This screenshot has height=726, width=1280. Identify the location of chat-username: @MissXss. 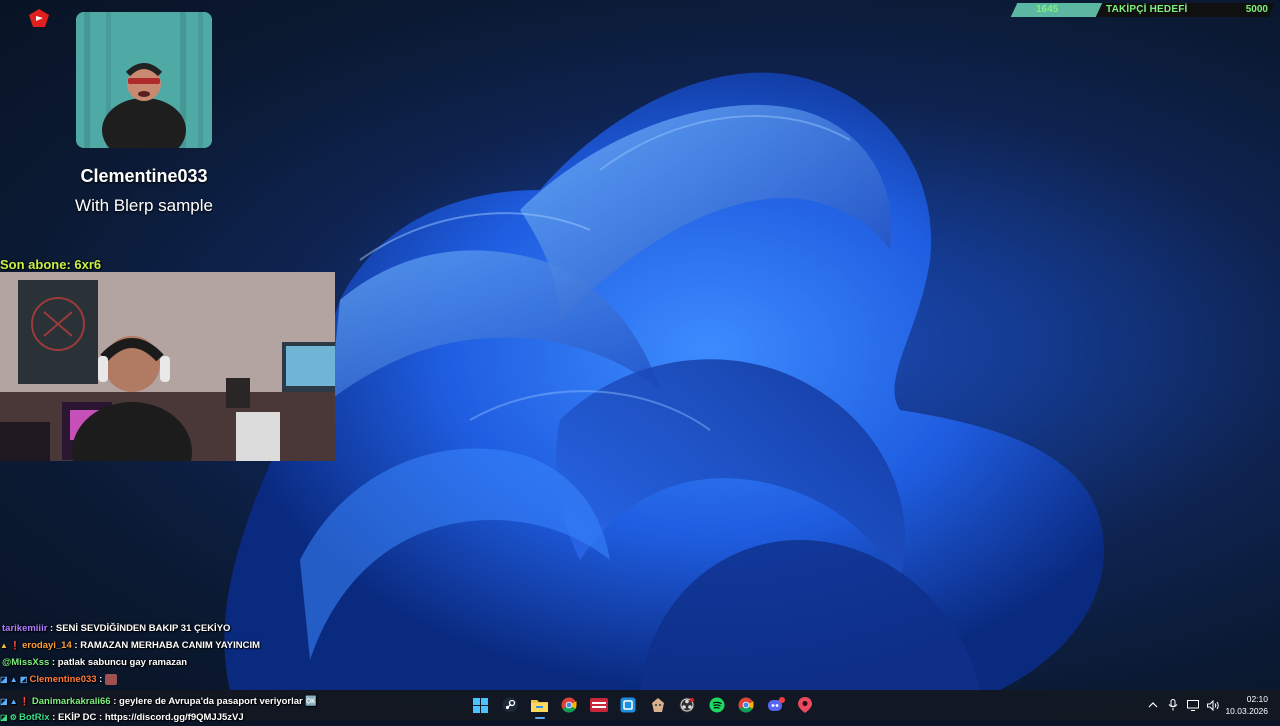
(26, 662).